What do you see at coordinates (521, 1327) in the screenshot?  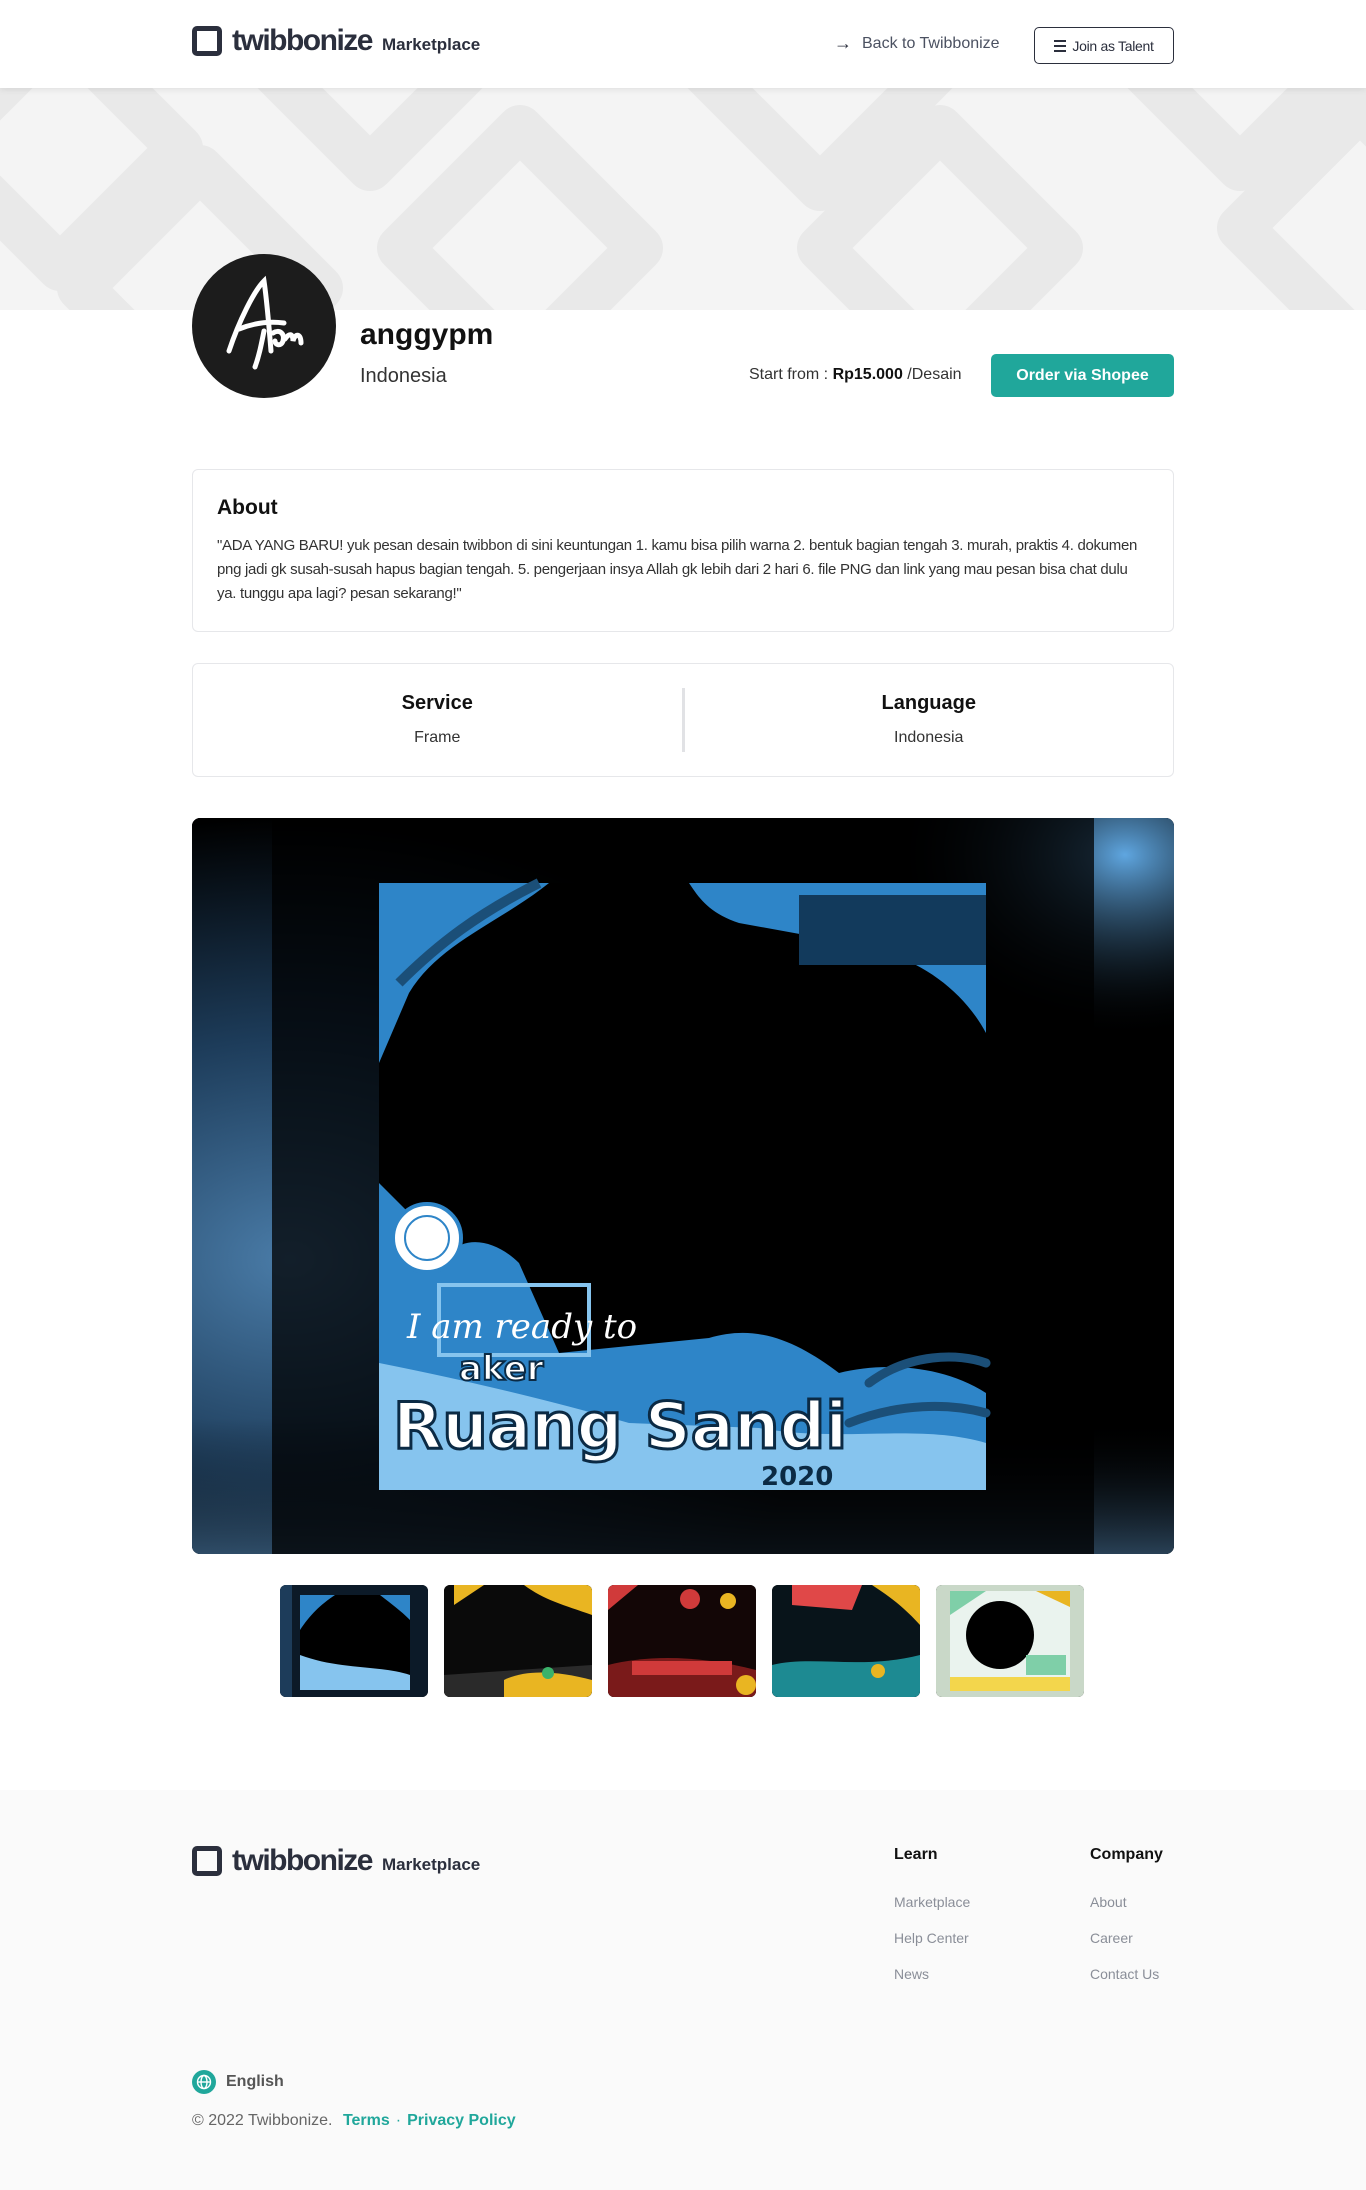 I see `preview-tagline: I am ready to` at bounding box center [521, 1327].